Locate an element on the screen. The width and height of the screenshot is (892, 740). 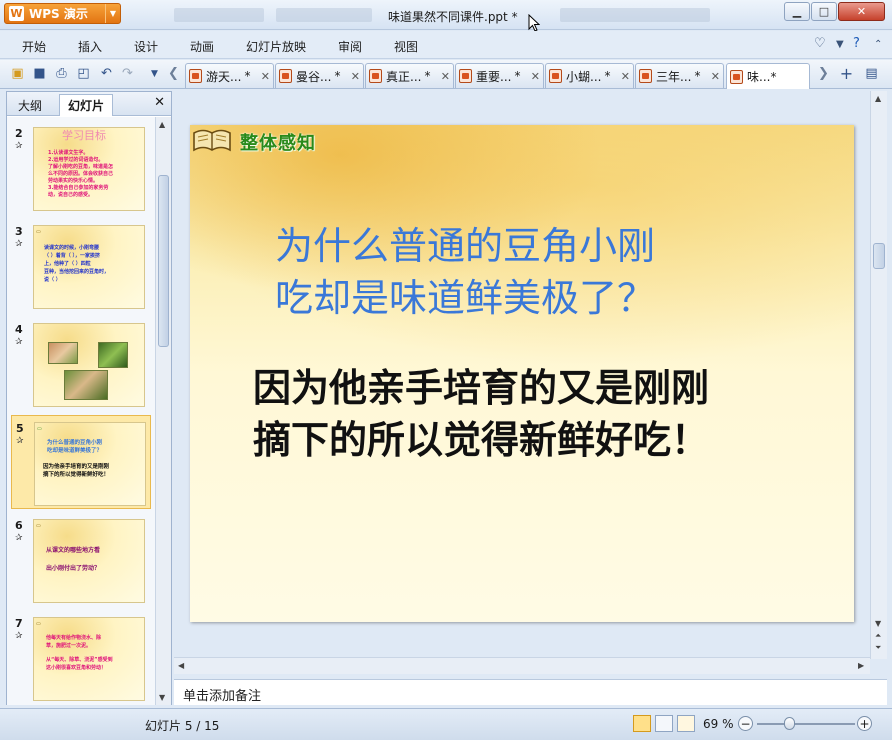
menu-view: 视图 is located at coordinates (406, 46).